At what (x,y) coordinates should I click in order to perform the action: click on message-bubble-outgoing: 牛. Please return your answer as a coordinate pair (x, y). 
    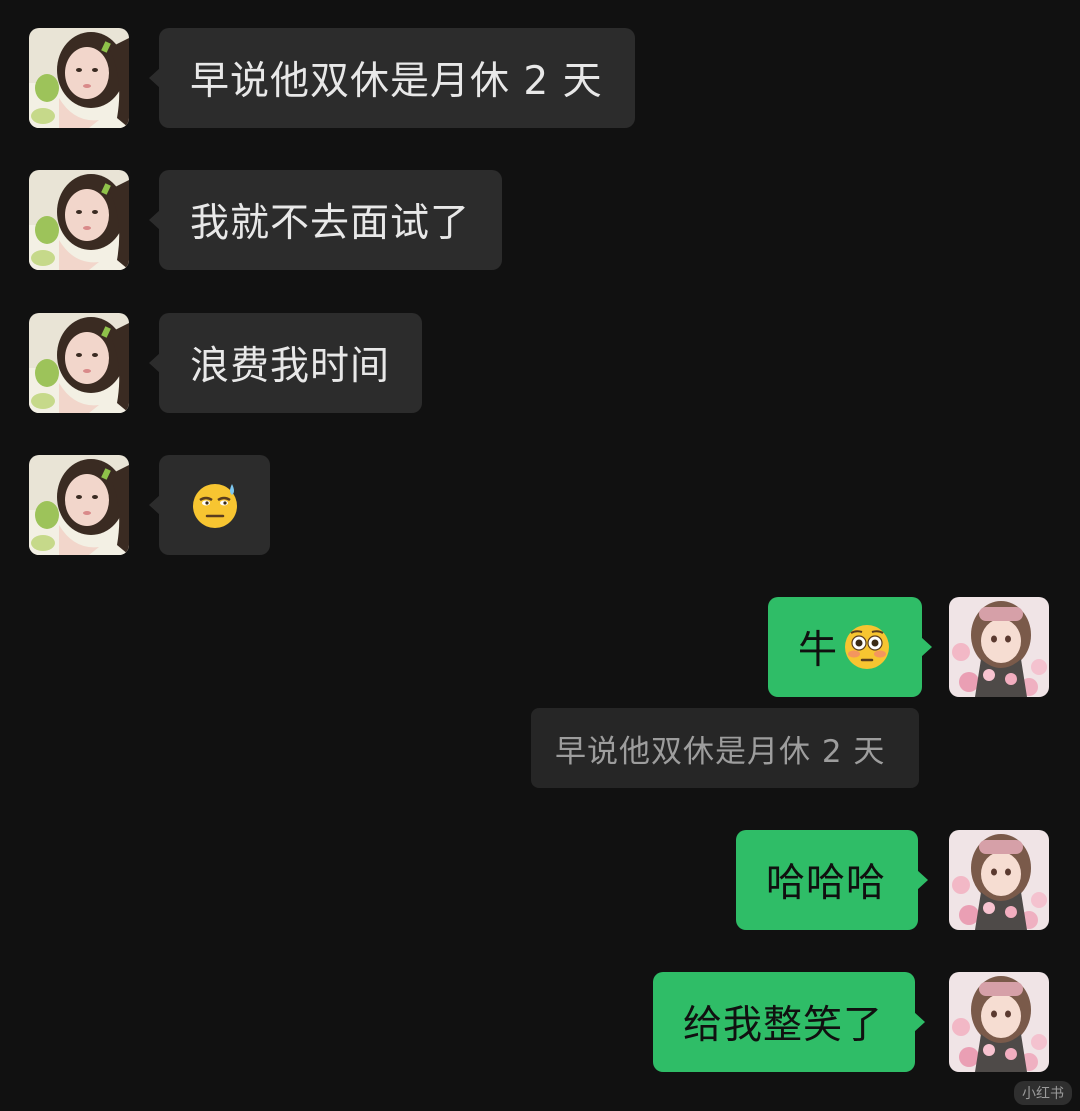
    Looking at the image, I should click on (850, 647).